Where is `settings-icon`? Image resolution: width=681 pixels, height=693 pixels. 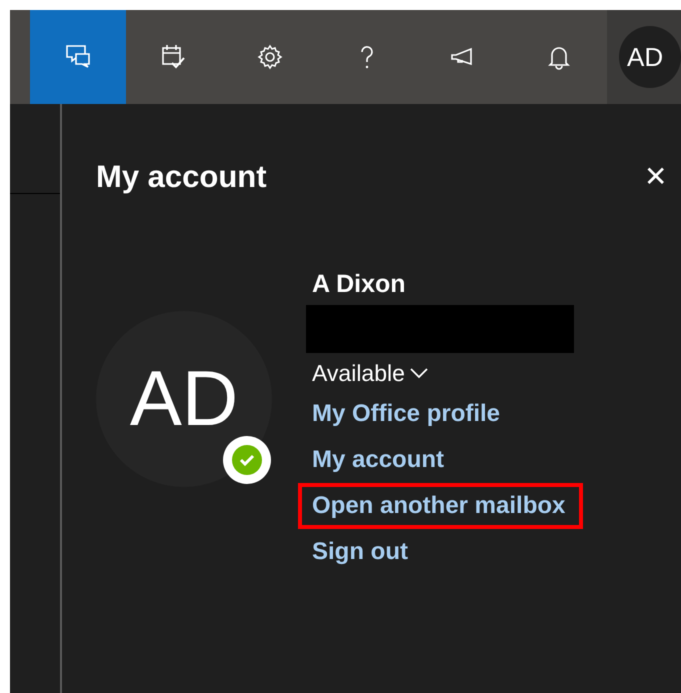 settings-icon is located at coordinates (270, 57).